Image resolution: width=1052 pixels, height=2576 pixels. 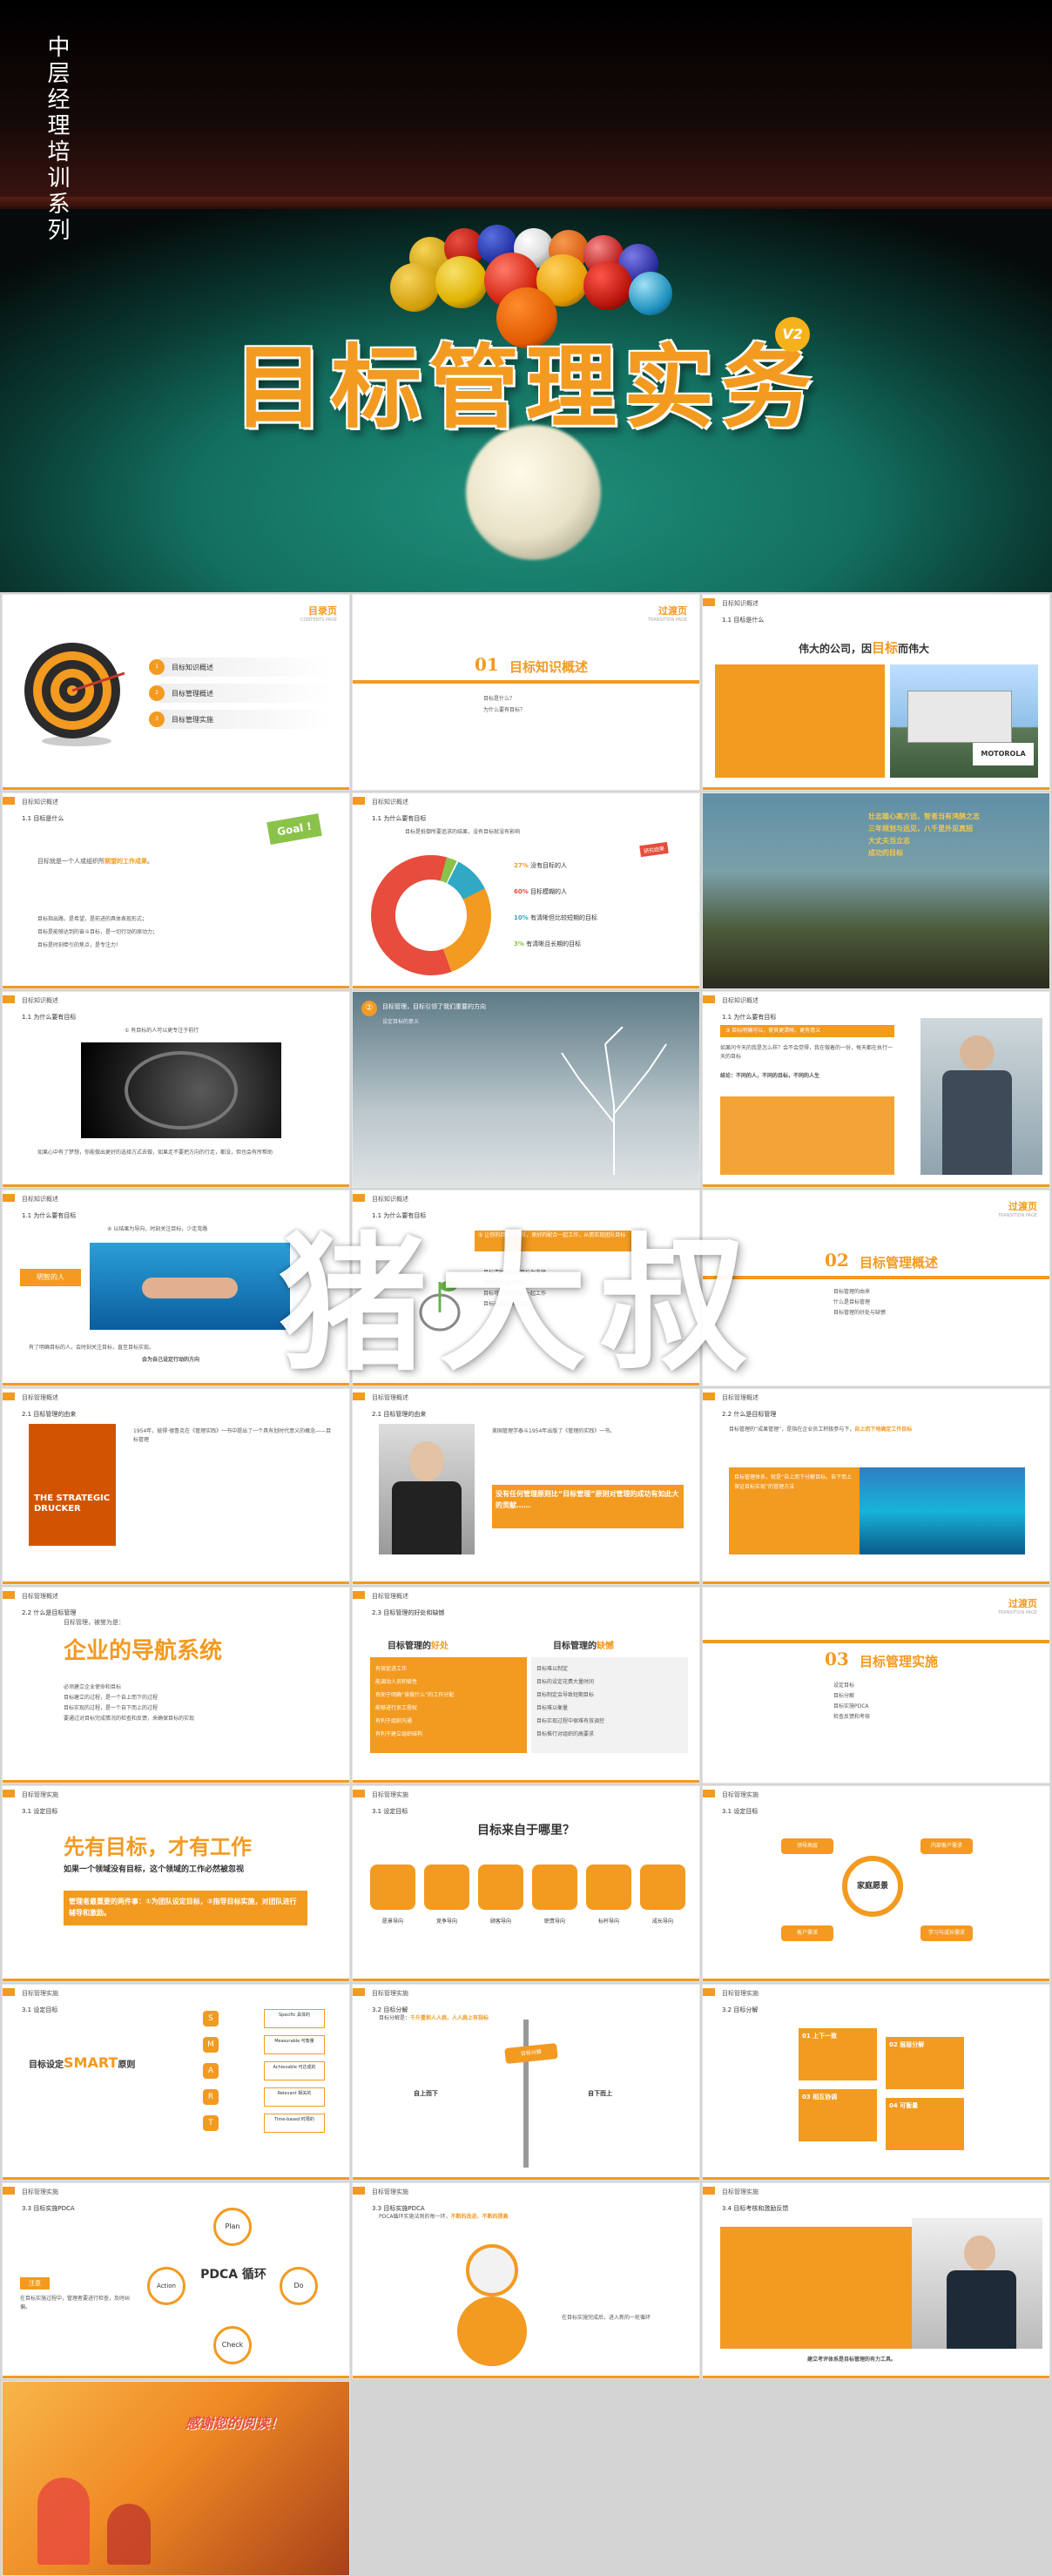 I want to click on tag-label: 研究结果, so click(x=654, y=849).